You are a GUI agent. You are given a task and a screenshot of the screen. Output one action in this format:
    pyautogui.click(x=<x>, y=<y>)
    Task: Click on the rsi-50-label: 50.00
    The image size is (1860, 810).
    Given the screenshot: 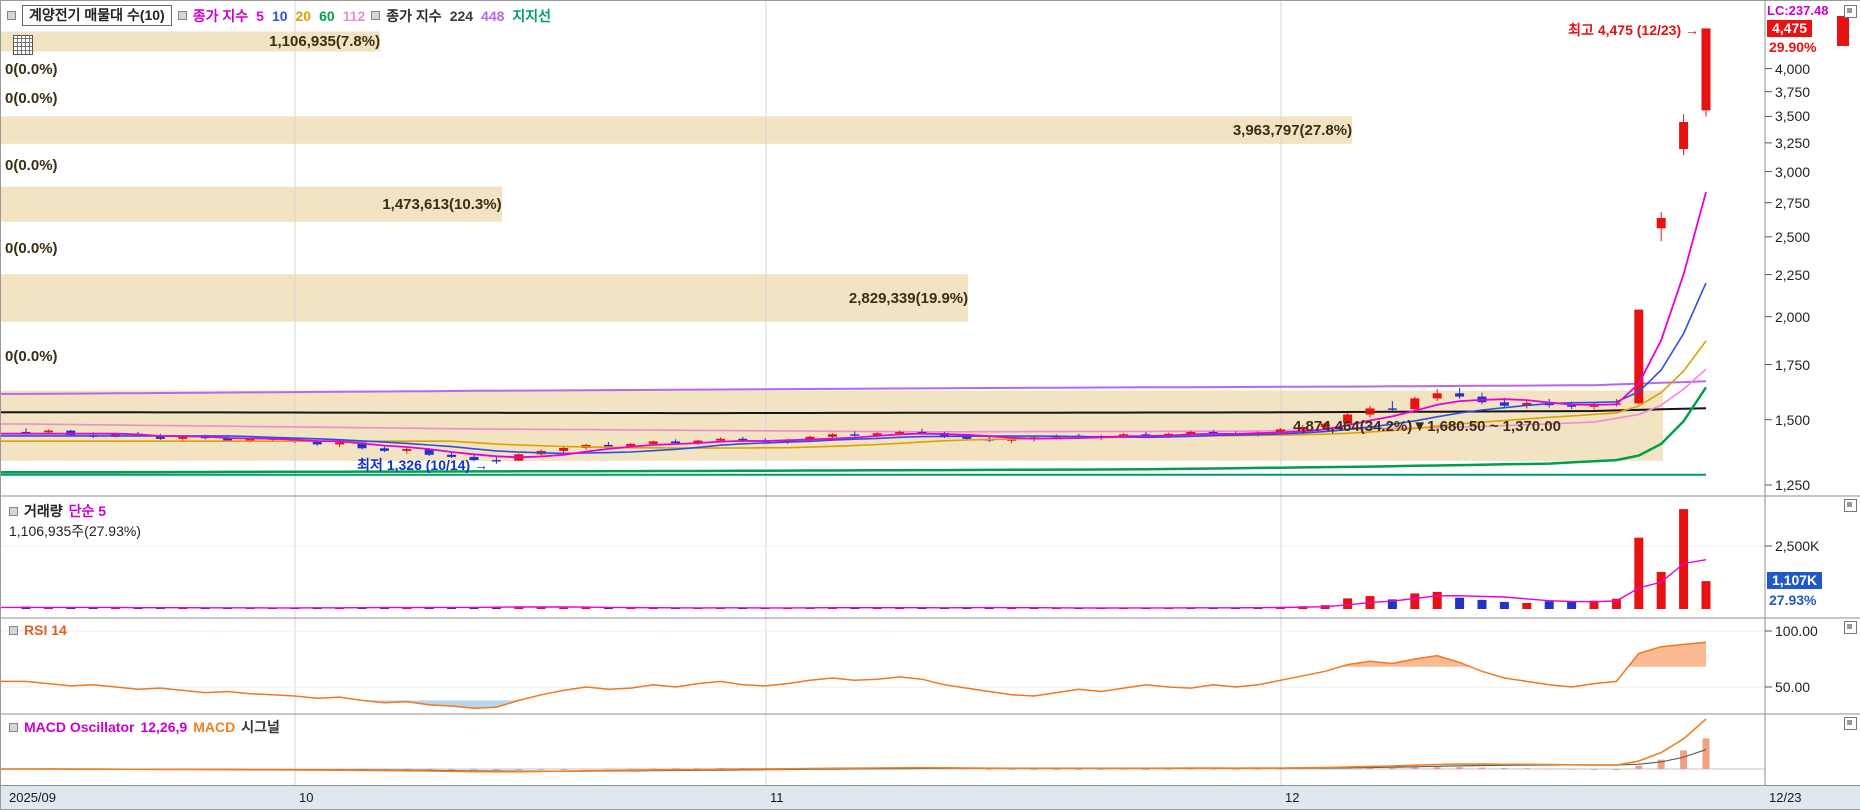 What is the action you would take?
    pyautogui.click(x=1793, y=687)
    